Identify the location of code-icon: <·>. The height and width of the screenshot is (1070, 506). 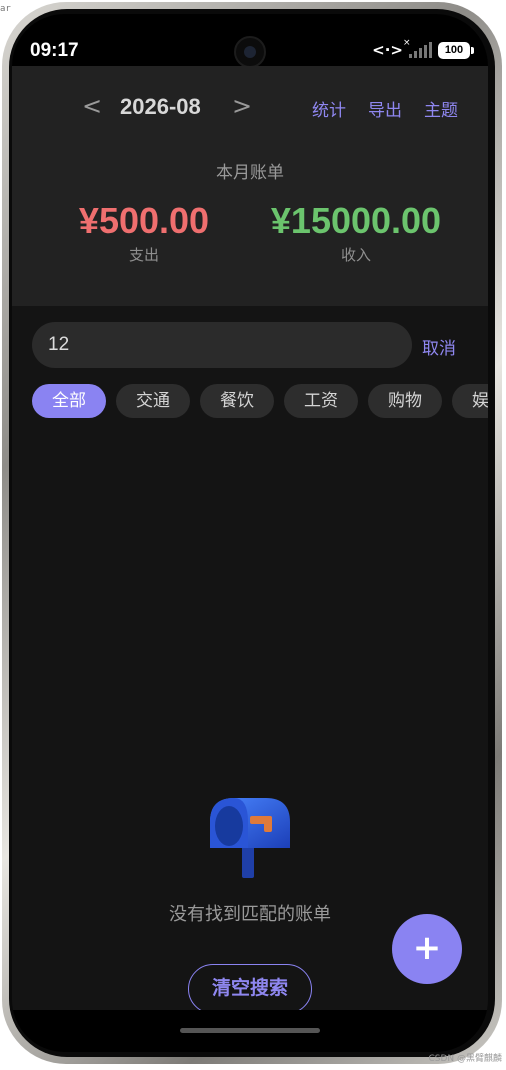
(387, 50).